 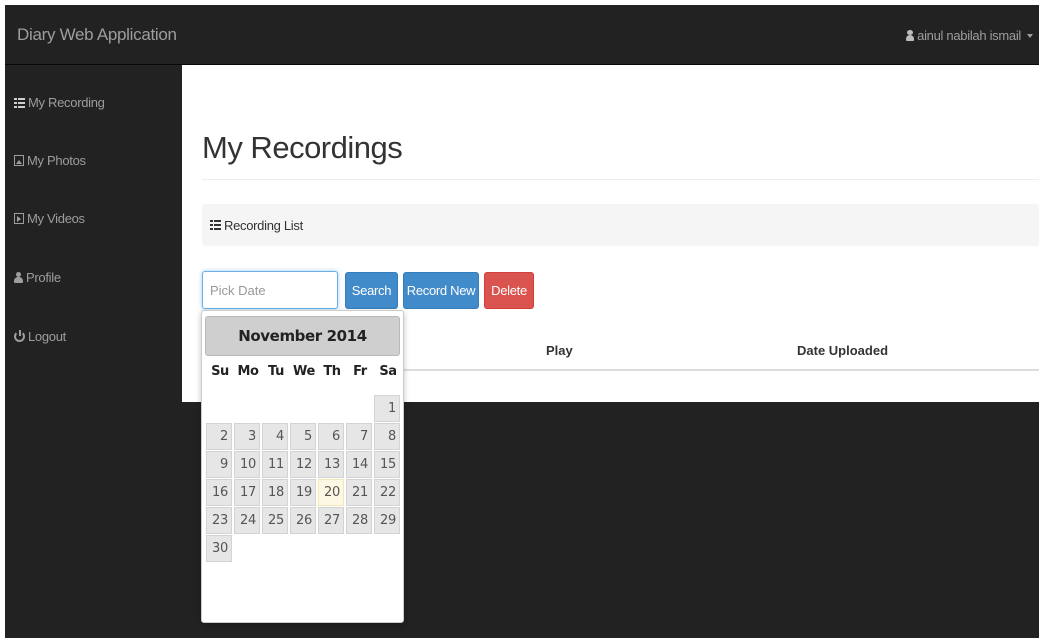 What do you see at coordinates (247, 520) in the screenshot?
I see `datepicker-day: 24` at bounding box center [247, 520].